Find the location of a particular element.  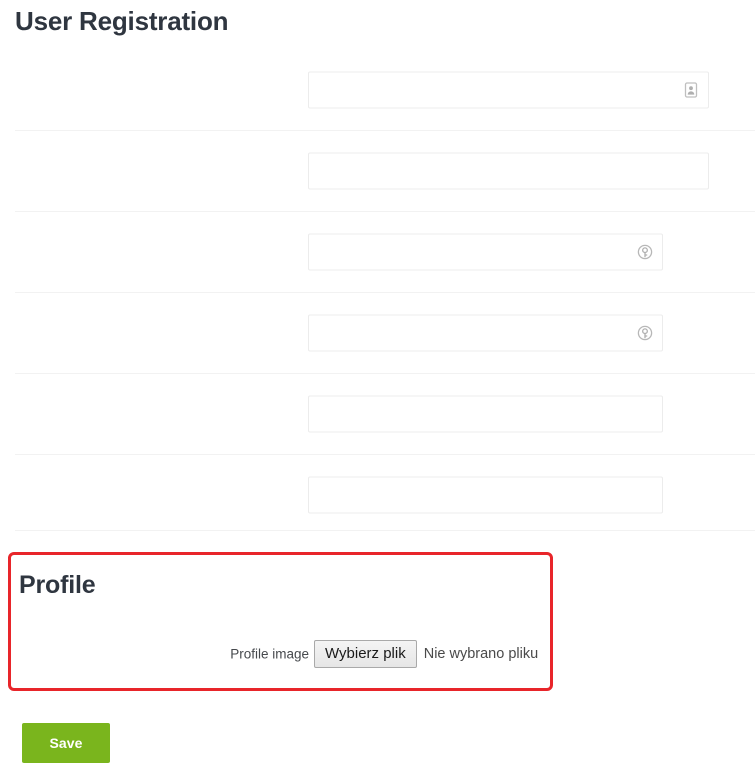

form-row-username: Username is located at coordinates (385, 170).